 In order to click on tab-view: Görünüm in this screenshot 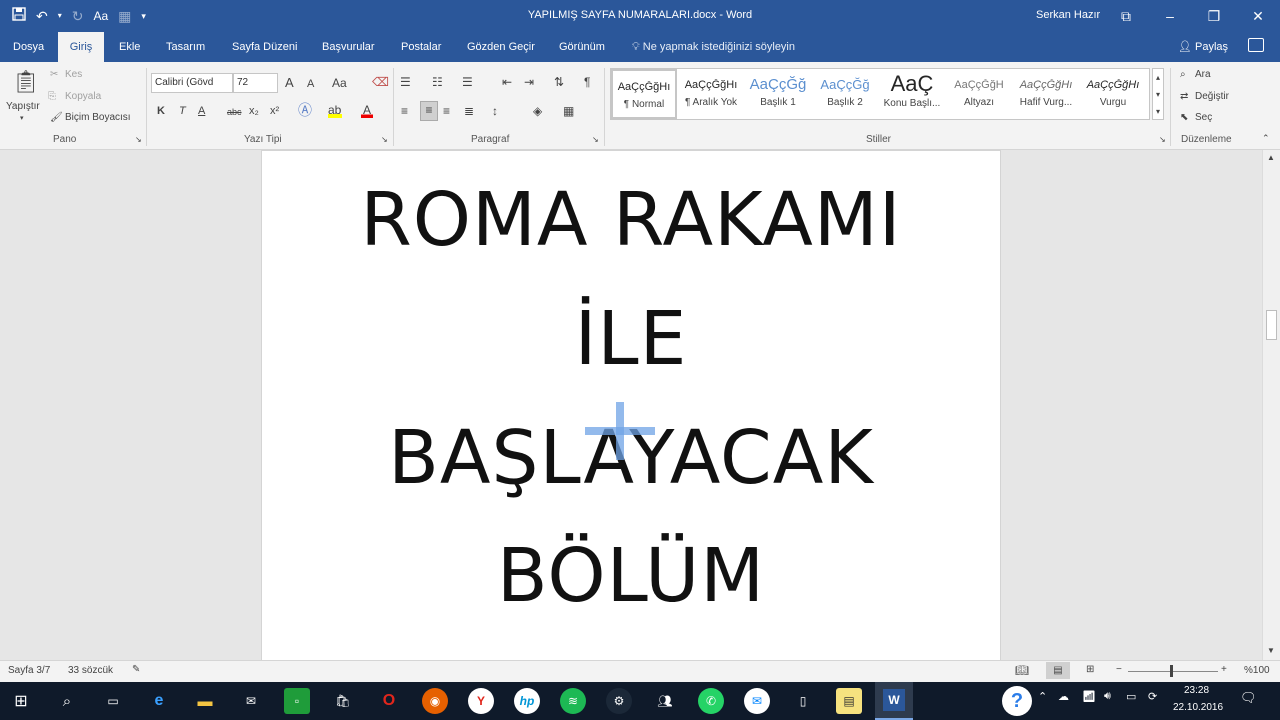, I will do `click(582, 47)`.